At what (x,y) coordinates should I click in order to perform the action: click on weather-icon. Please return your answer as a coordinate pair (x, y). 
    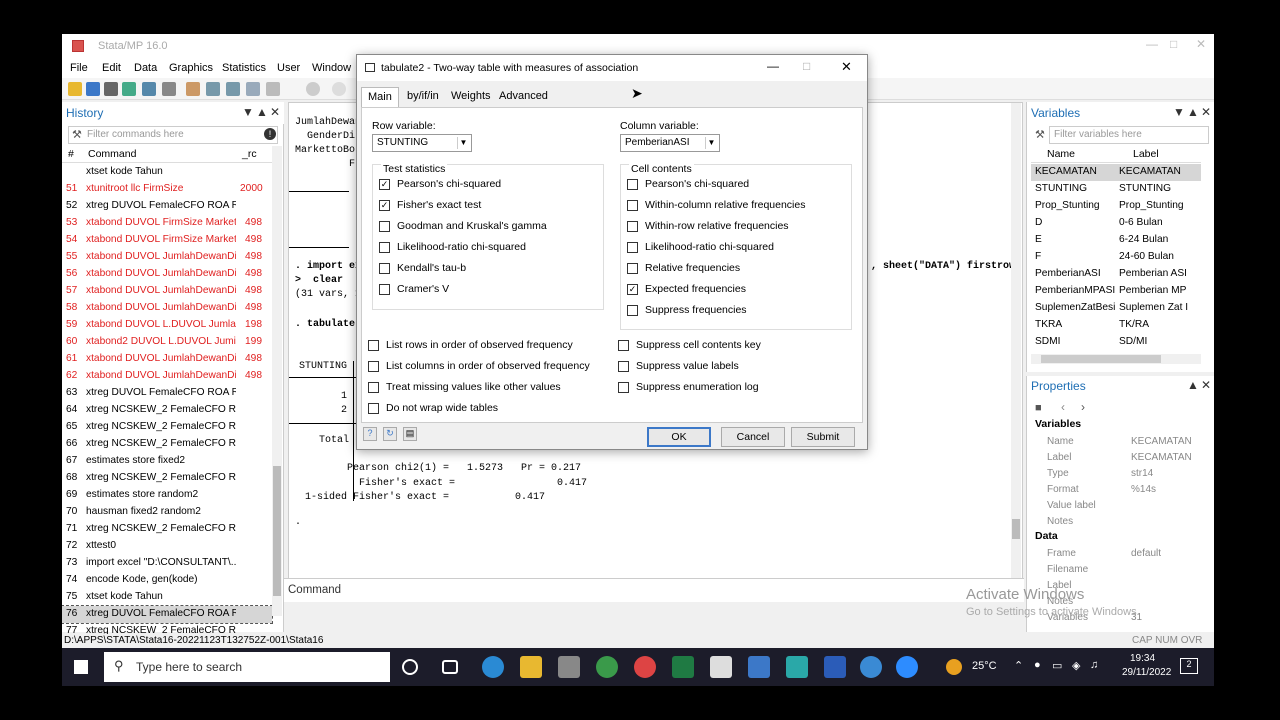
    Looking at the image, I should click on (954, 667).